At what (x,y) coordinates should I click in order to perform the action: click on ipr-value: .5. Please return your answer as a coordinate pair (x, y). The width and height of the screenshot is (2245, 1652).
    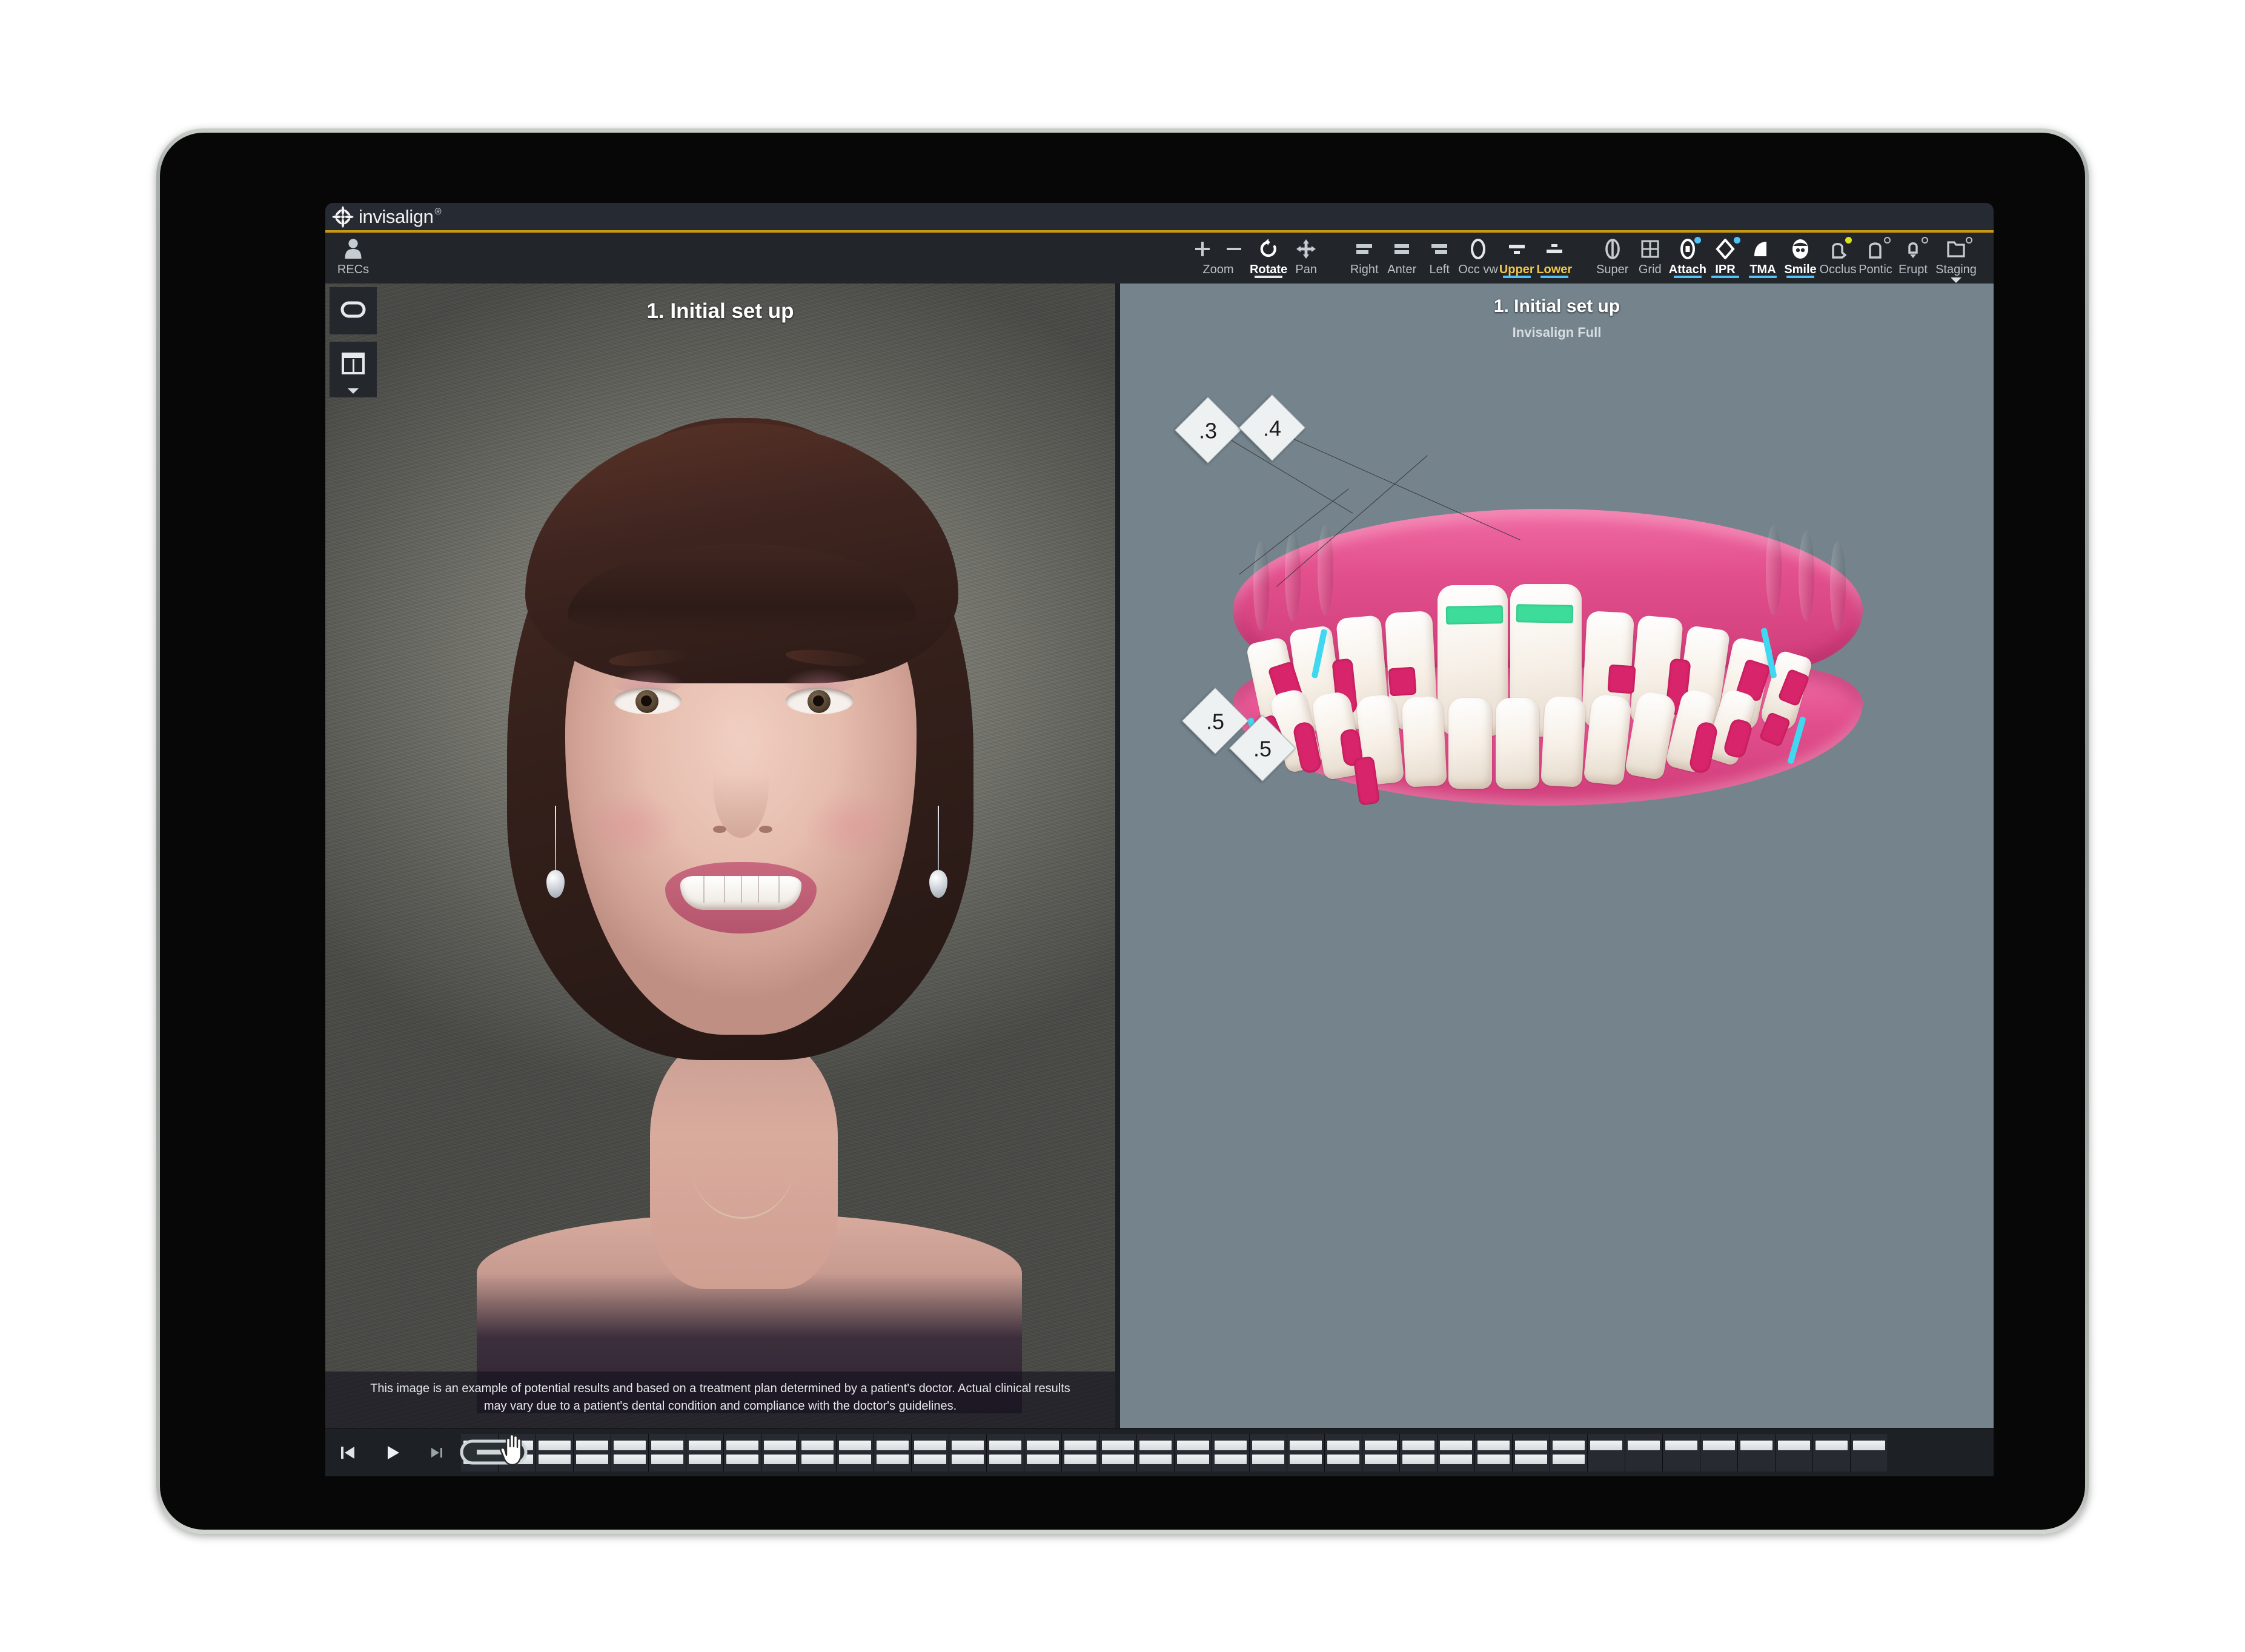
    Looking at the image, I should click on (1215, 721).